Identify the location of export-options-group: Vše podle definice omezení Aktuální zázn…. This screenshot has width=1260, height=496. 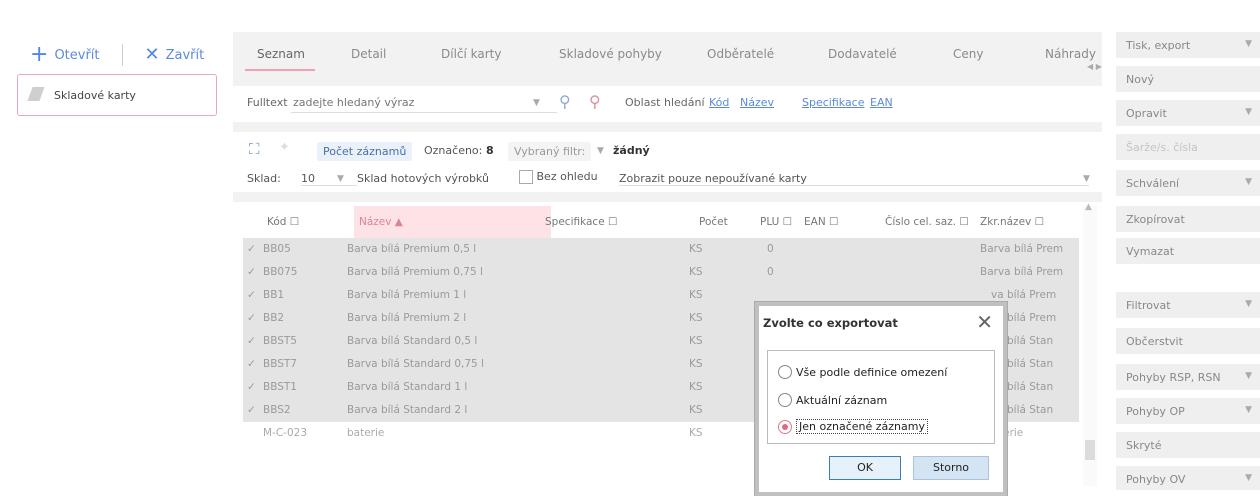
(881, 397).